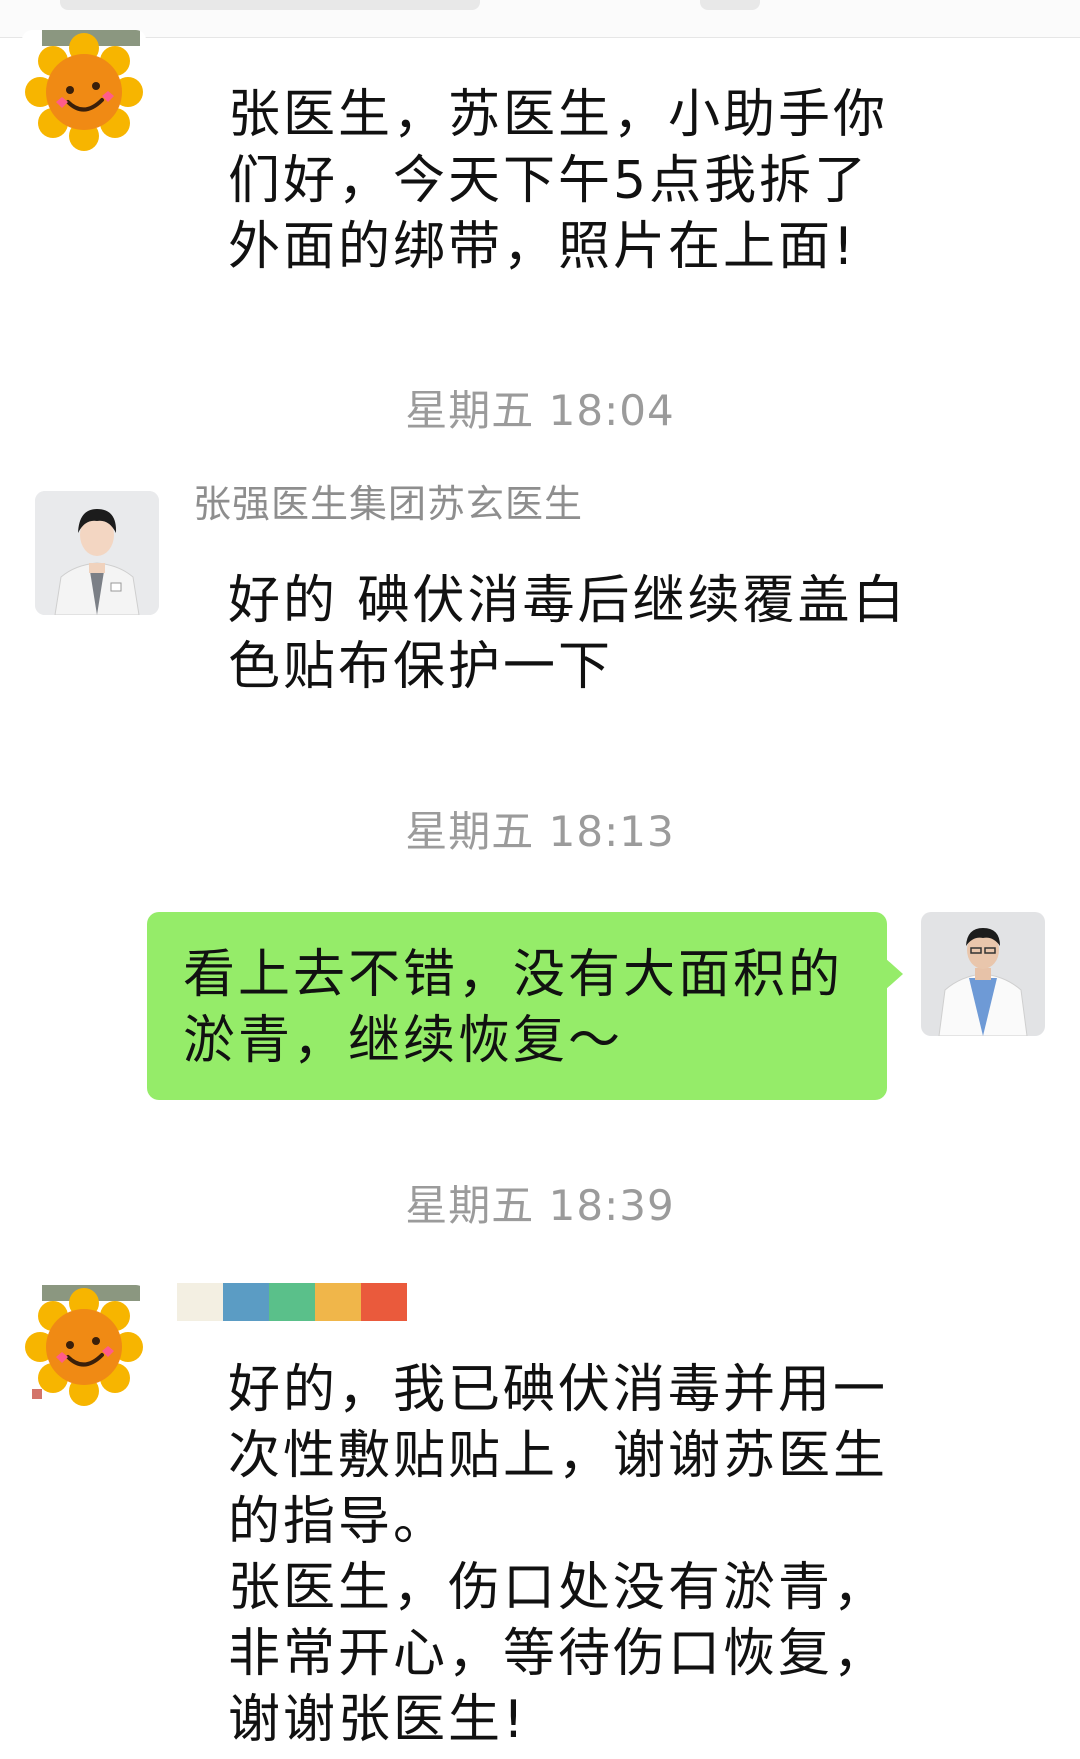 The width and height of the screenshot is (1080, 1759). I want to click on timestamp: 星期五 18:39, so click(540, 1205).